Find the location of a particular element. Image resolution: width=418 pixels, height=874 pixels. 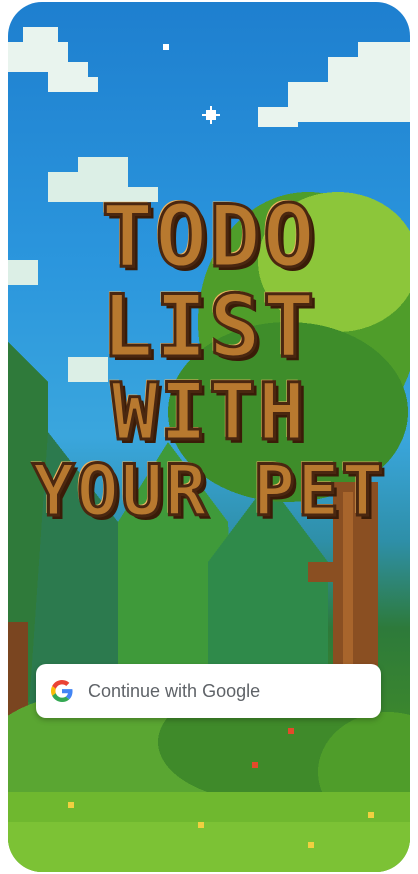

title-line-3: WITH is located at coordinates (208, 413).